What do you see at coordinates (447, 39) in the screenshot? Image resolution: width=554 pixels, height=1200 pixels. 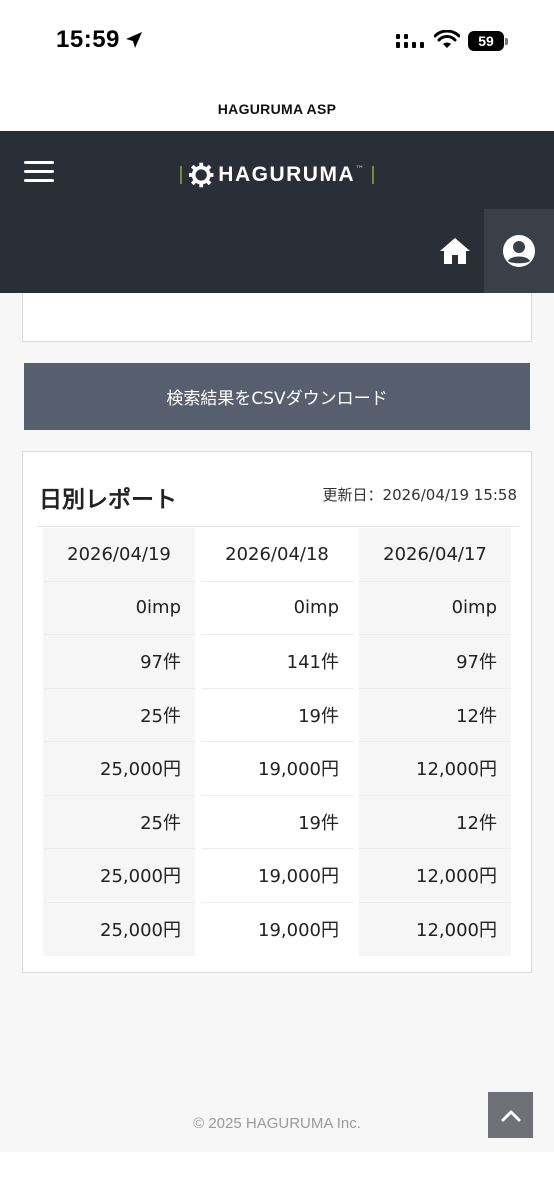 I see `wifi-icon` at bounding box center [447, 39].